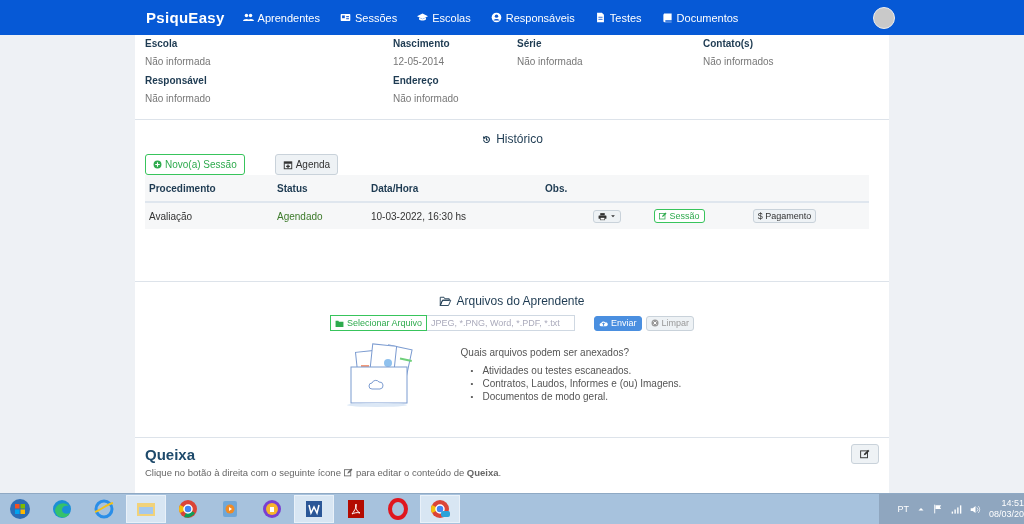 This screenshot has height=524, width=1024. Describe the element at coordinates (728, 43) in the screenshot. I see `field-label: Contato(s)` at that location.